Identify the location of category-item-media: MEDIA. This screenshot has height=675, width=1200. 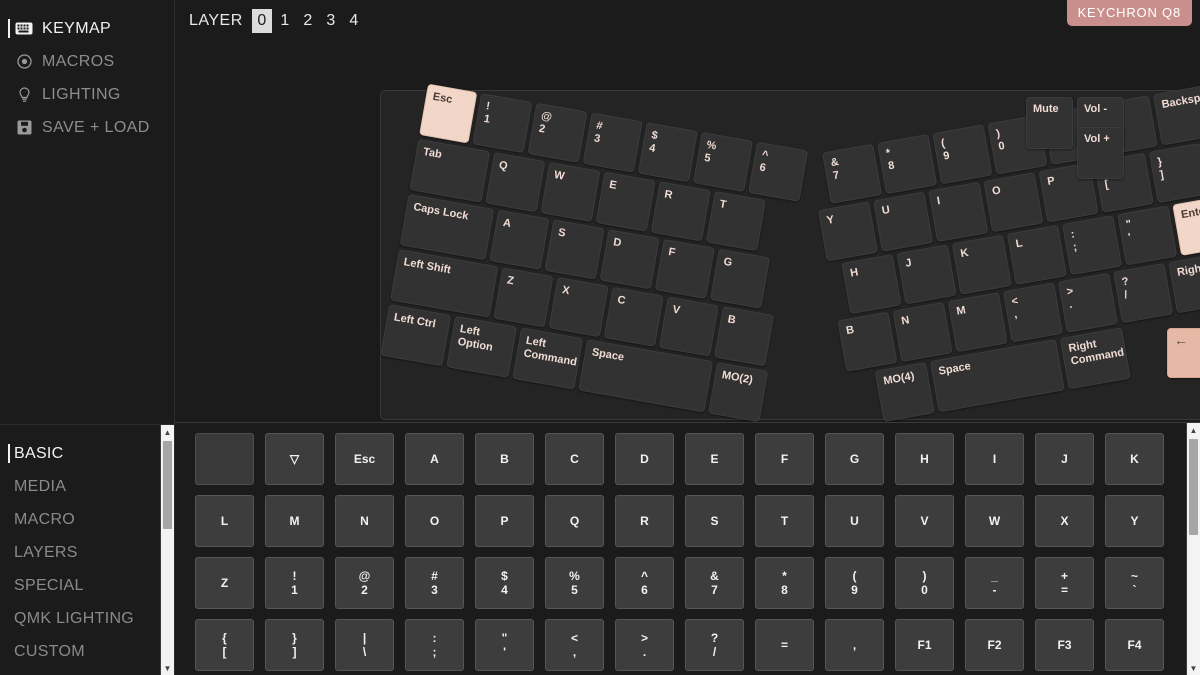
(80, 486).